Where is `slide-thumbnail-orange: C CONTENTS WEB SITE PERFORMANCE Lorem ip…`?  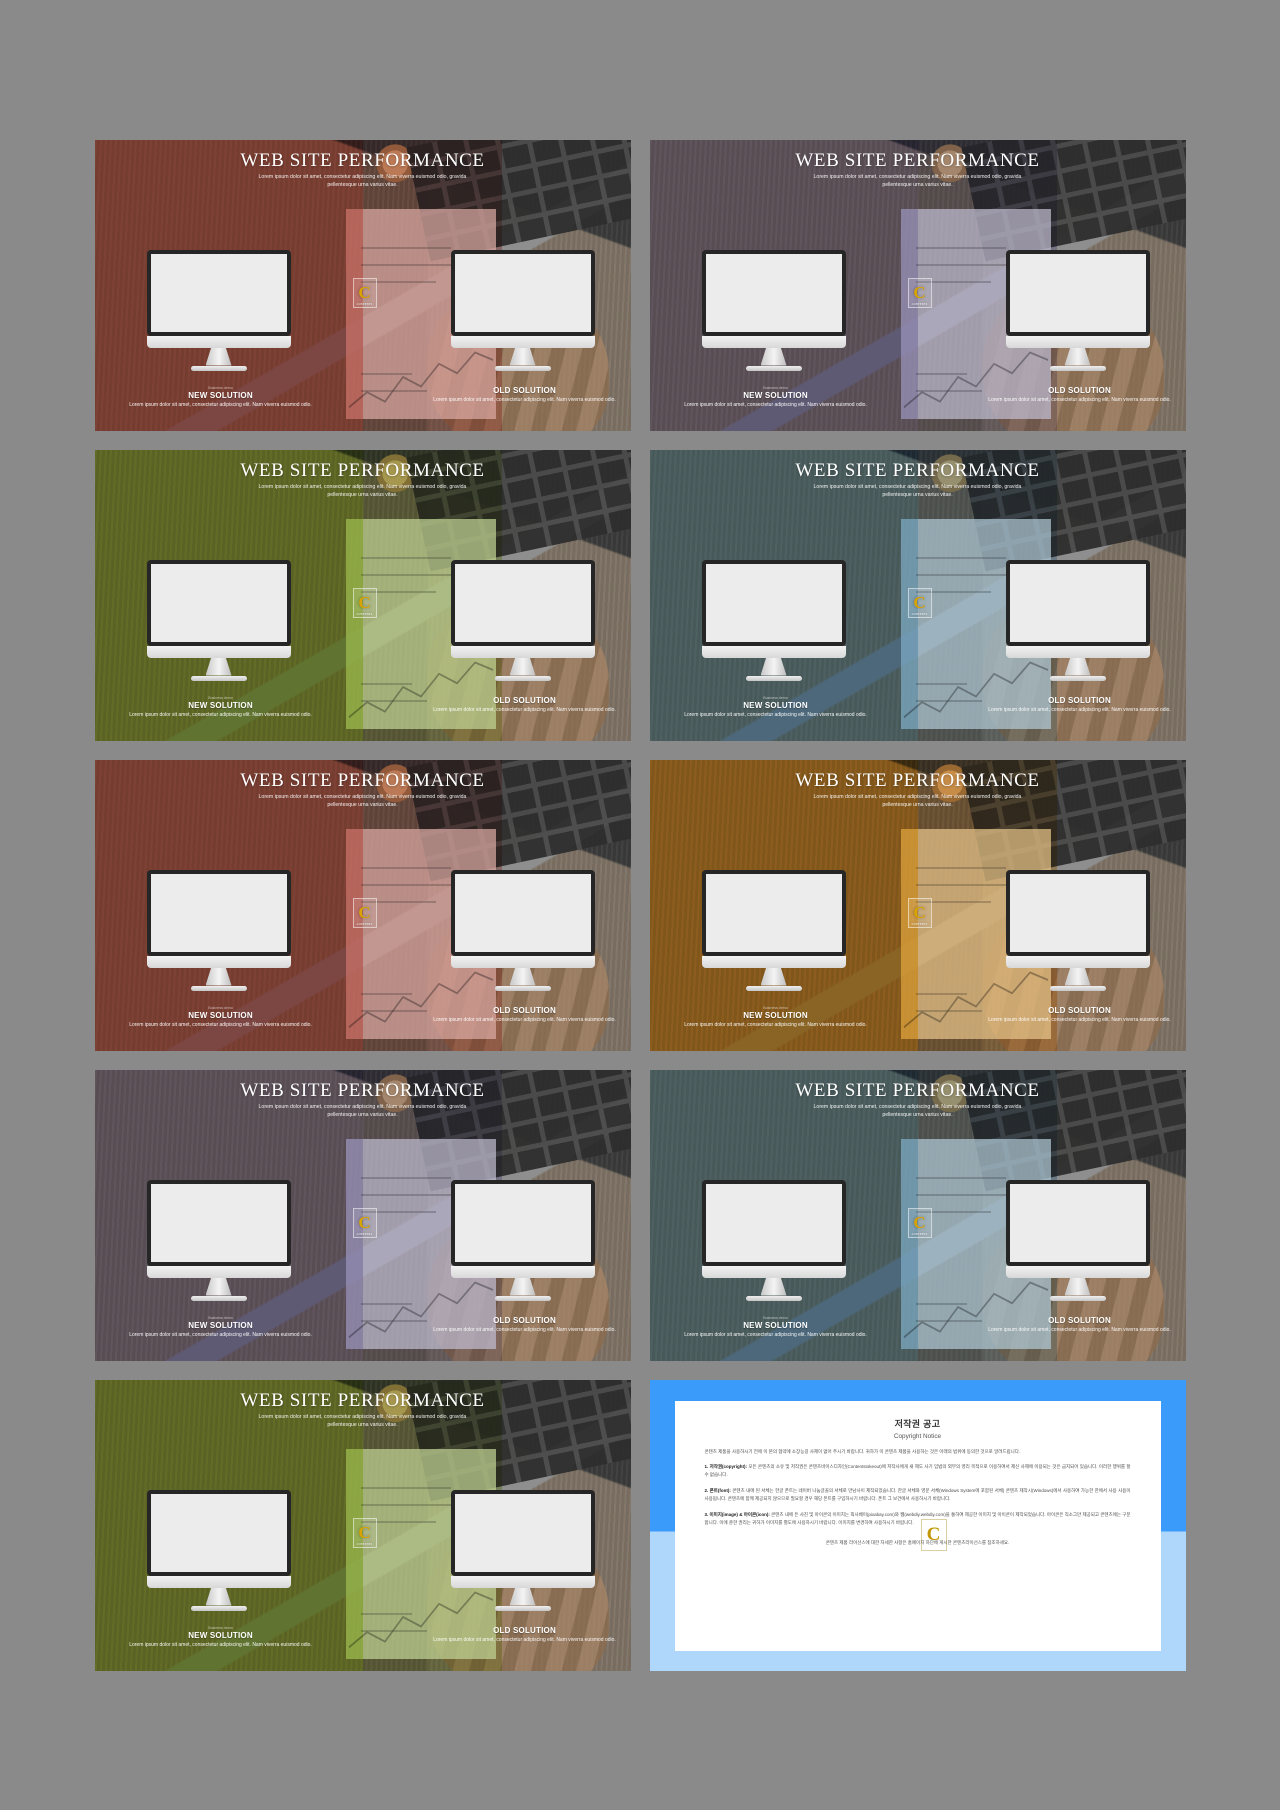 slide-thumbnail-orange: C CONTENTS WEB SITE PERFORMANCE Lorem ip… is located at coordinates (917, 905).